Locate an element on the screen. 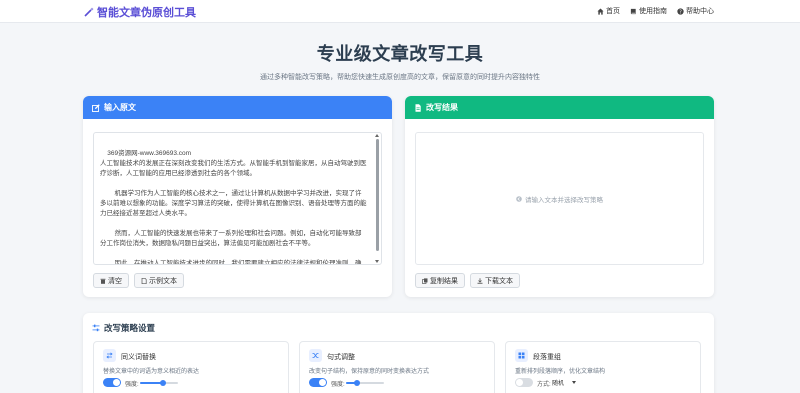  result-output: 请输入文本并选择改写策略 is located at coordinates (559, 198).